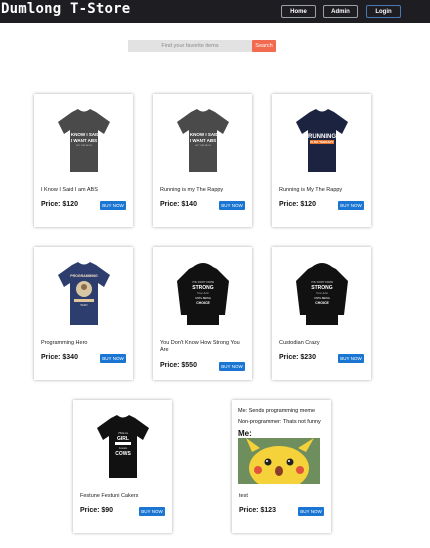 This screenshot has height=548, width=430. What do you see at coordinates (340, 11) in the screenshot?
I see `nav-admin-button: Admin` at bounding box center [340, 11].